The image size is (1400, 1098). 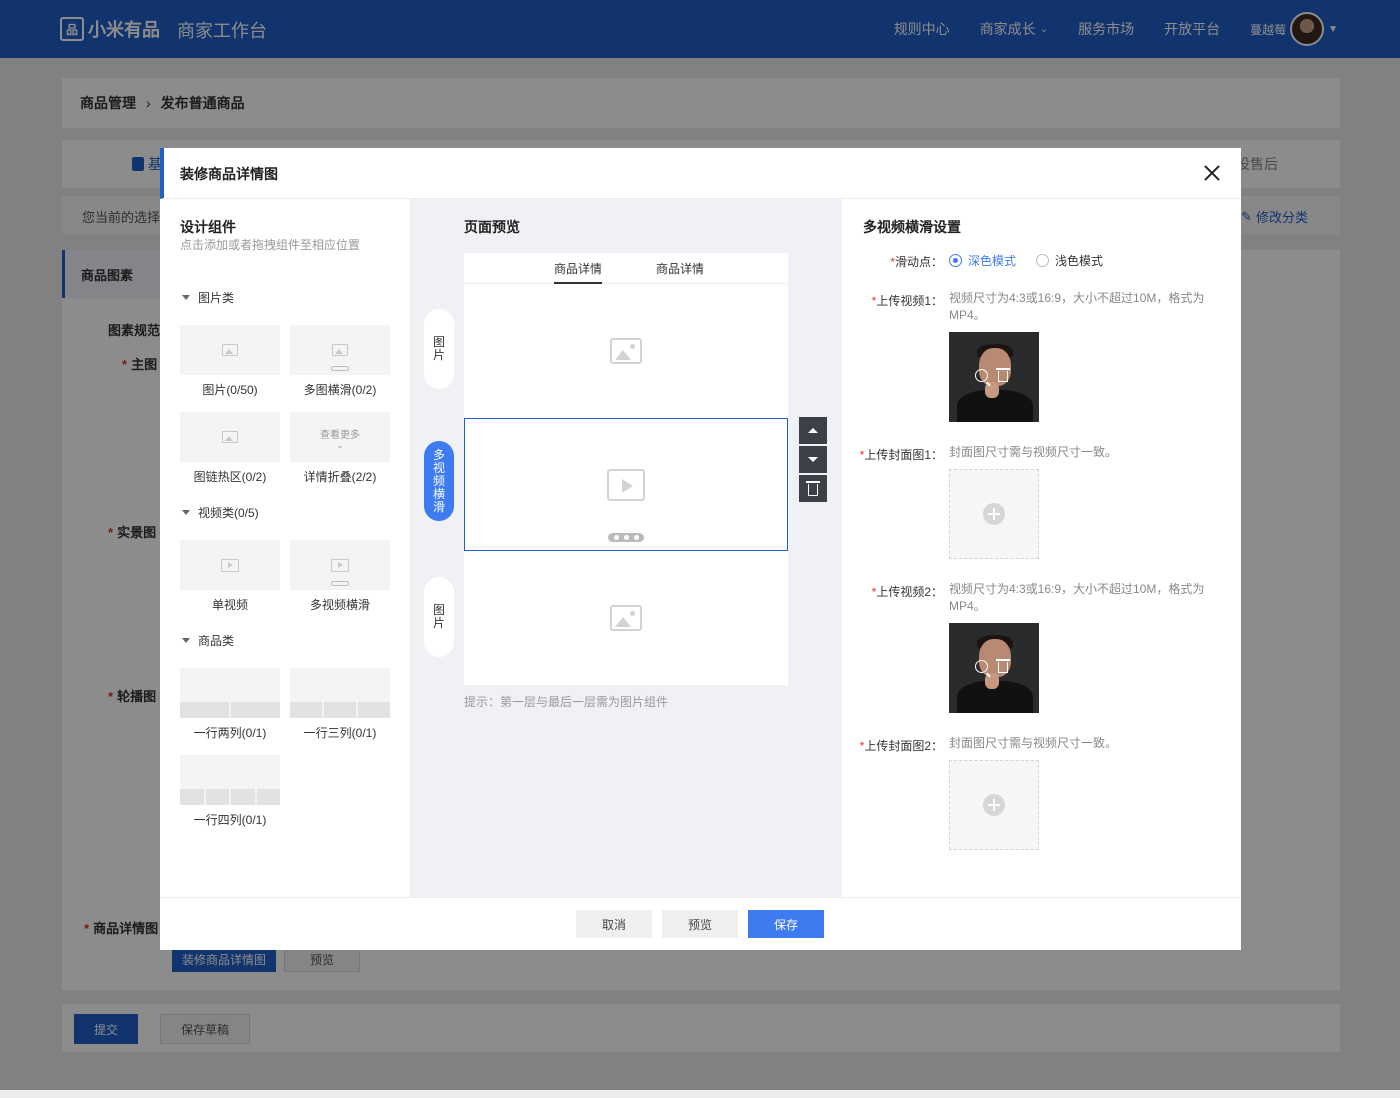 I want to click on move-up-button, so click(x=813, y=430).